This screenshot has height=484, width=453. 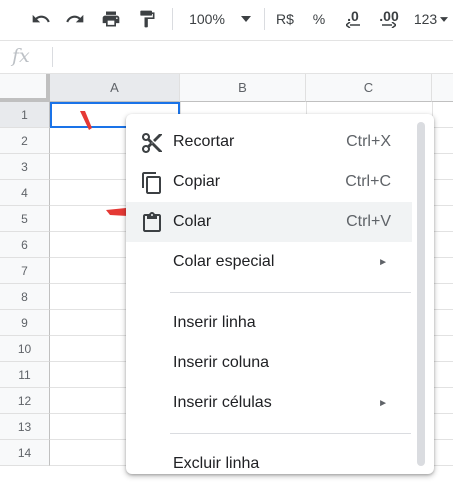 I want to click on column-header-d, so click(x=442, y=88).